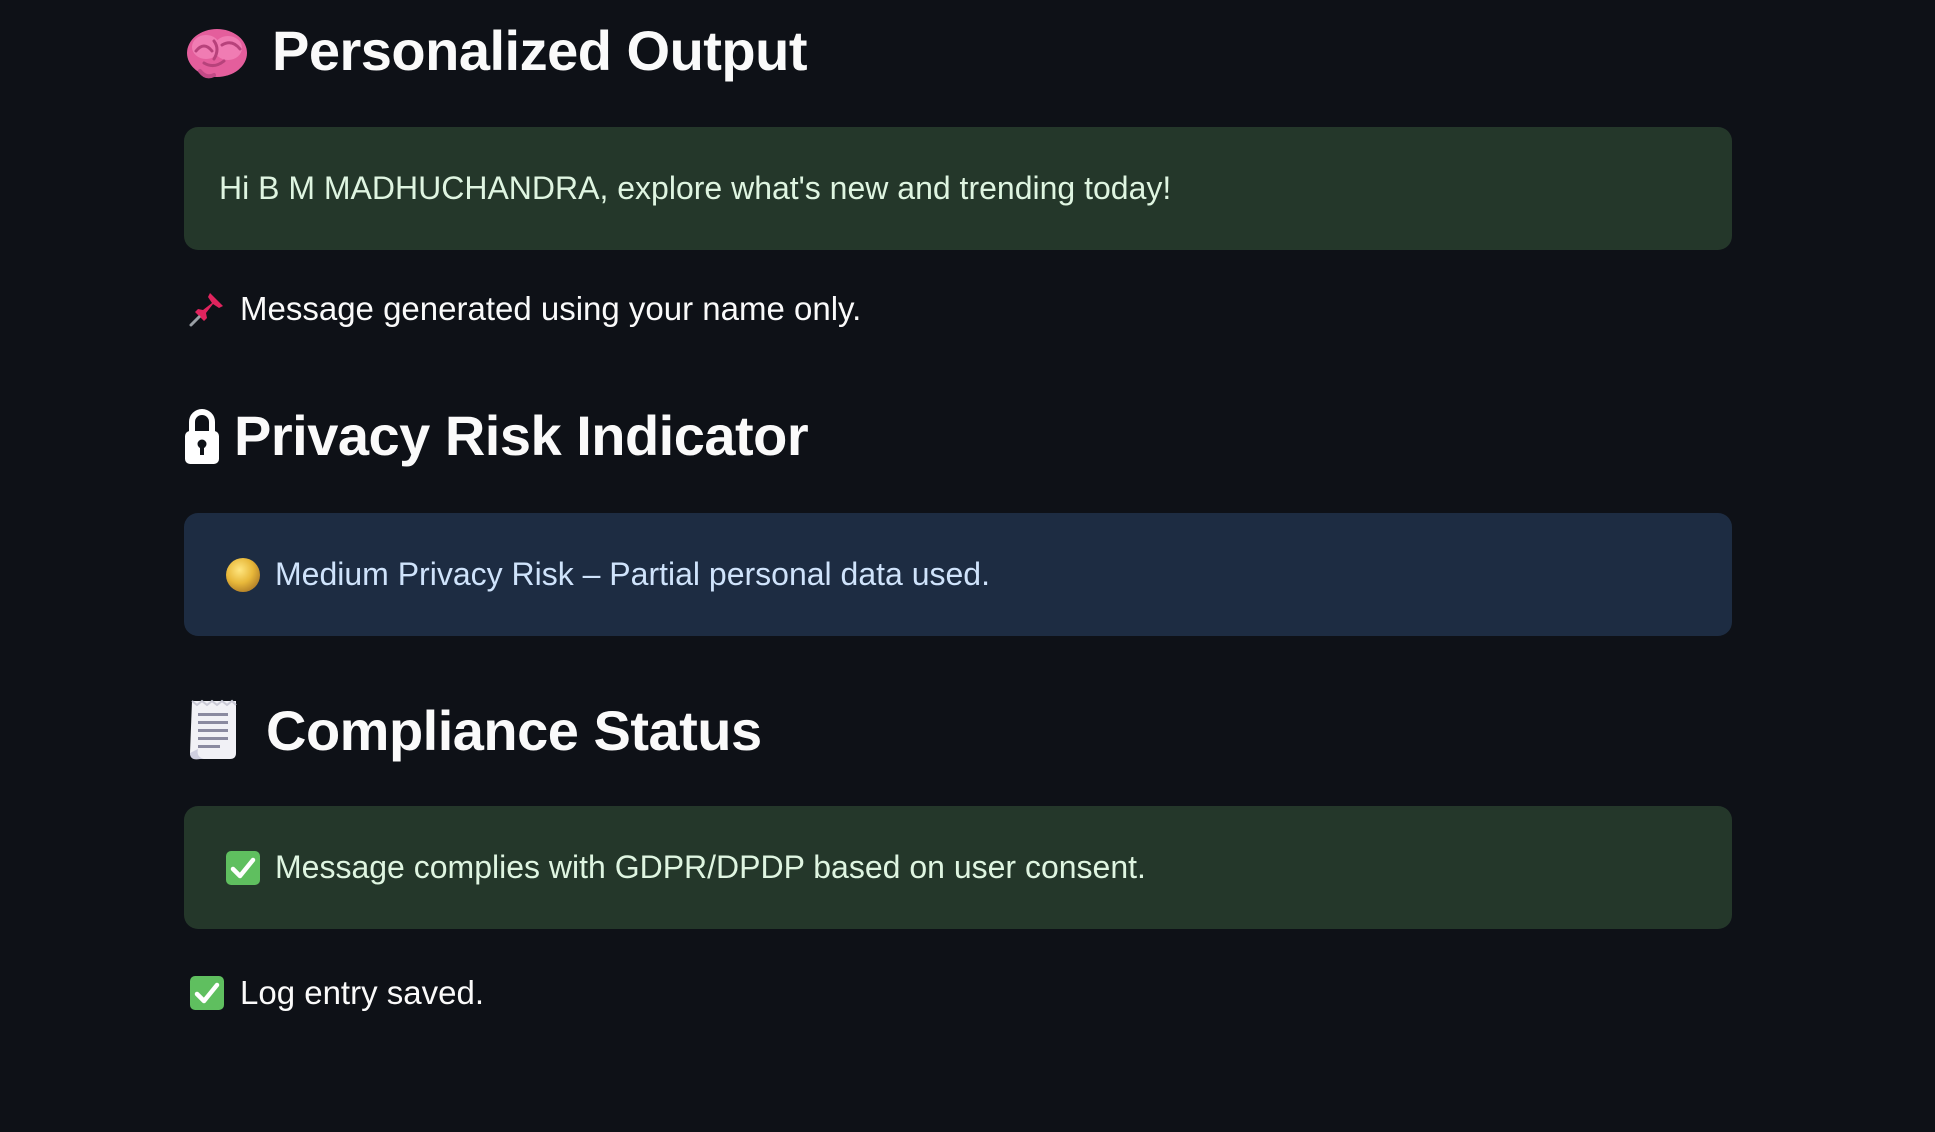 The width and height of the screenshot is (1935, 1132). Describe the element at coordinates (514, 730) in the screenshot. I see `compliance-status-title: Compliance Status` at that location.